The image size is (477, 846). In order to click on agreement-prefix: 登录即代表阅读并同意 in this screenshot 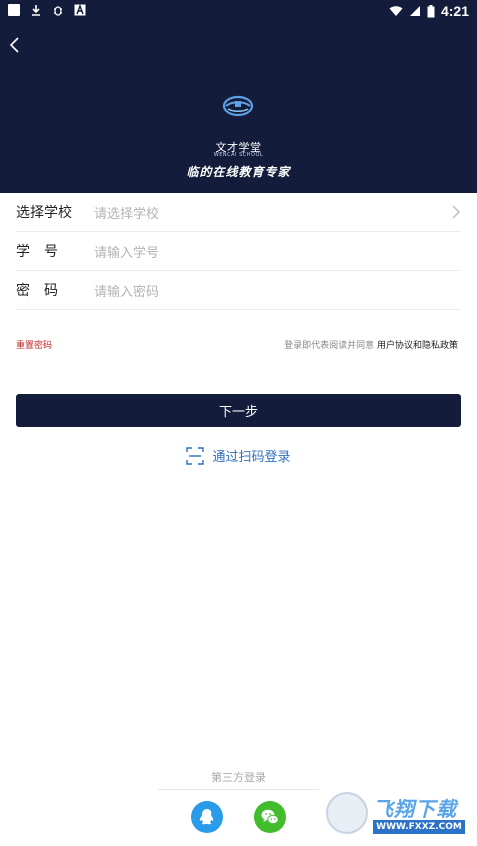, I will do `click(329, 346)`.